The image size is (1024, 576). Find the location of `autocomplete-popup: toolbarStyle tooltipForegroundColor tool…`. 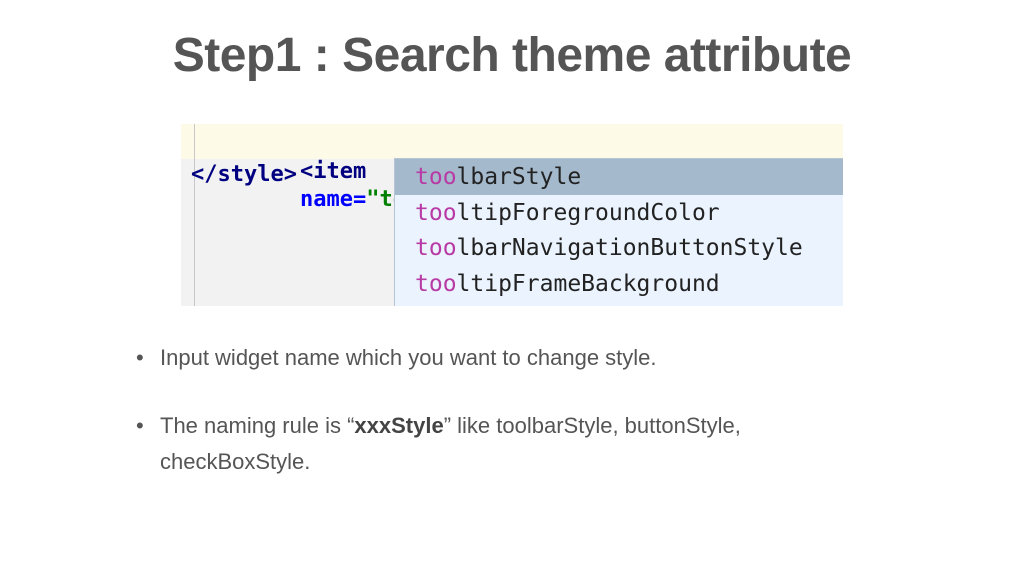

autocomplete-popup: toolbarStyle tooltipForegroundColor tool… is located at coordinates (618, 232).